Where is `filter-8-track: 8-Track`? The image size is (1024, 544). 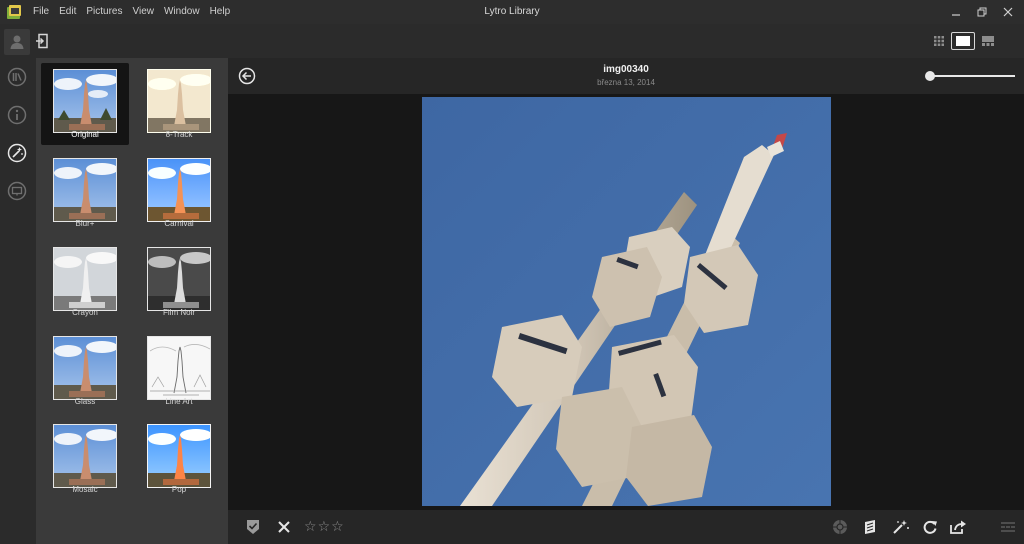
filter-8-track: 8-Track is located at coordinates (179, 104).